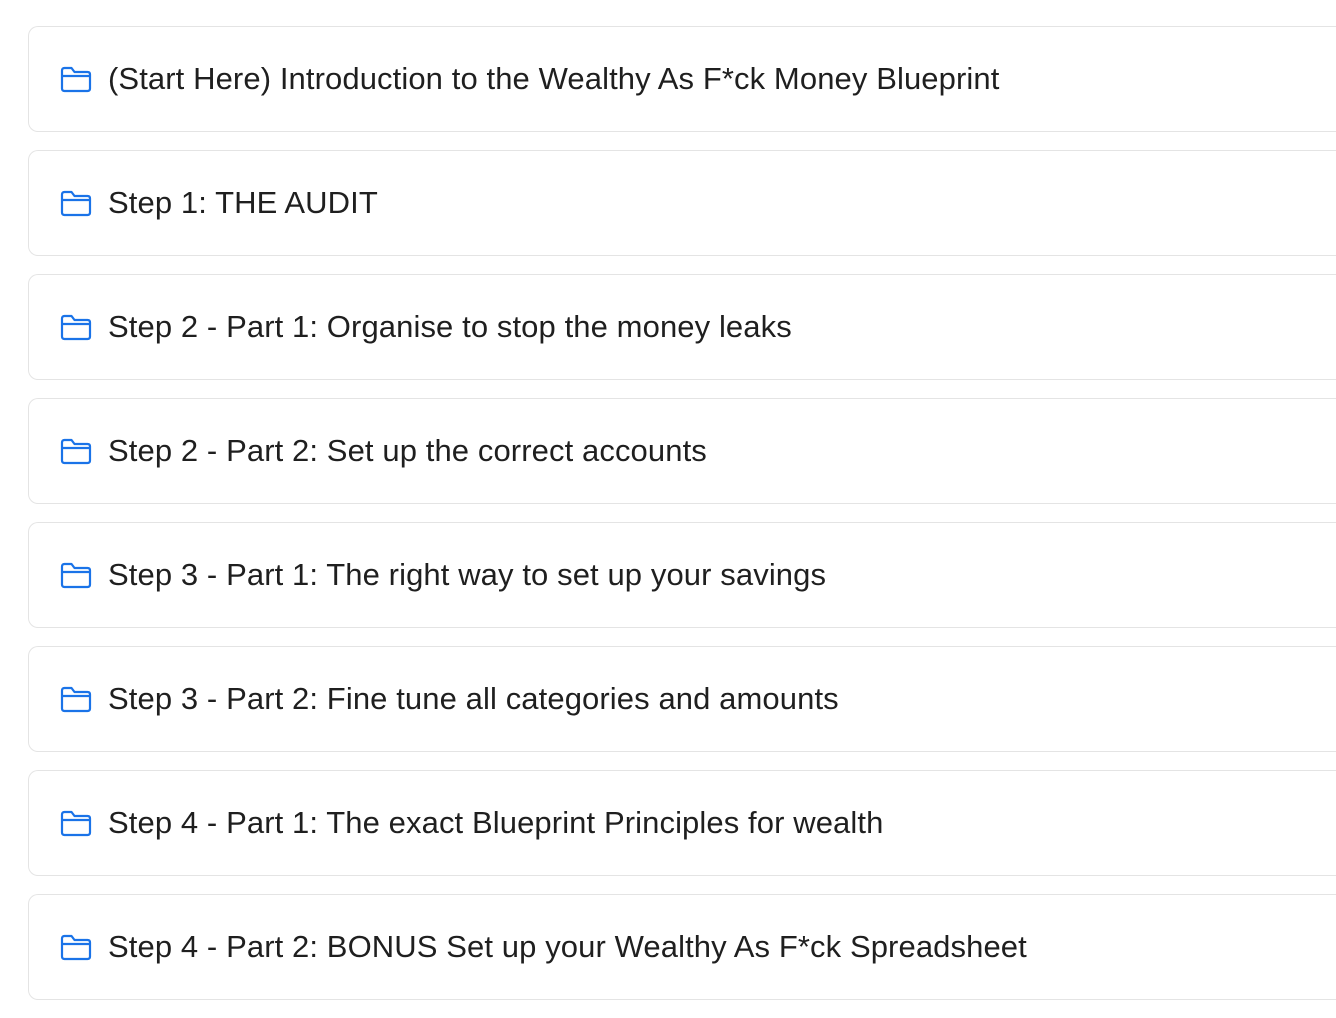 The image size is (1336, 1018). I want to click on module-row-step-1: Step 1: THE AUDIT, so click(682, 203).